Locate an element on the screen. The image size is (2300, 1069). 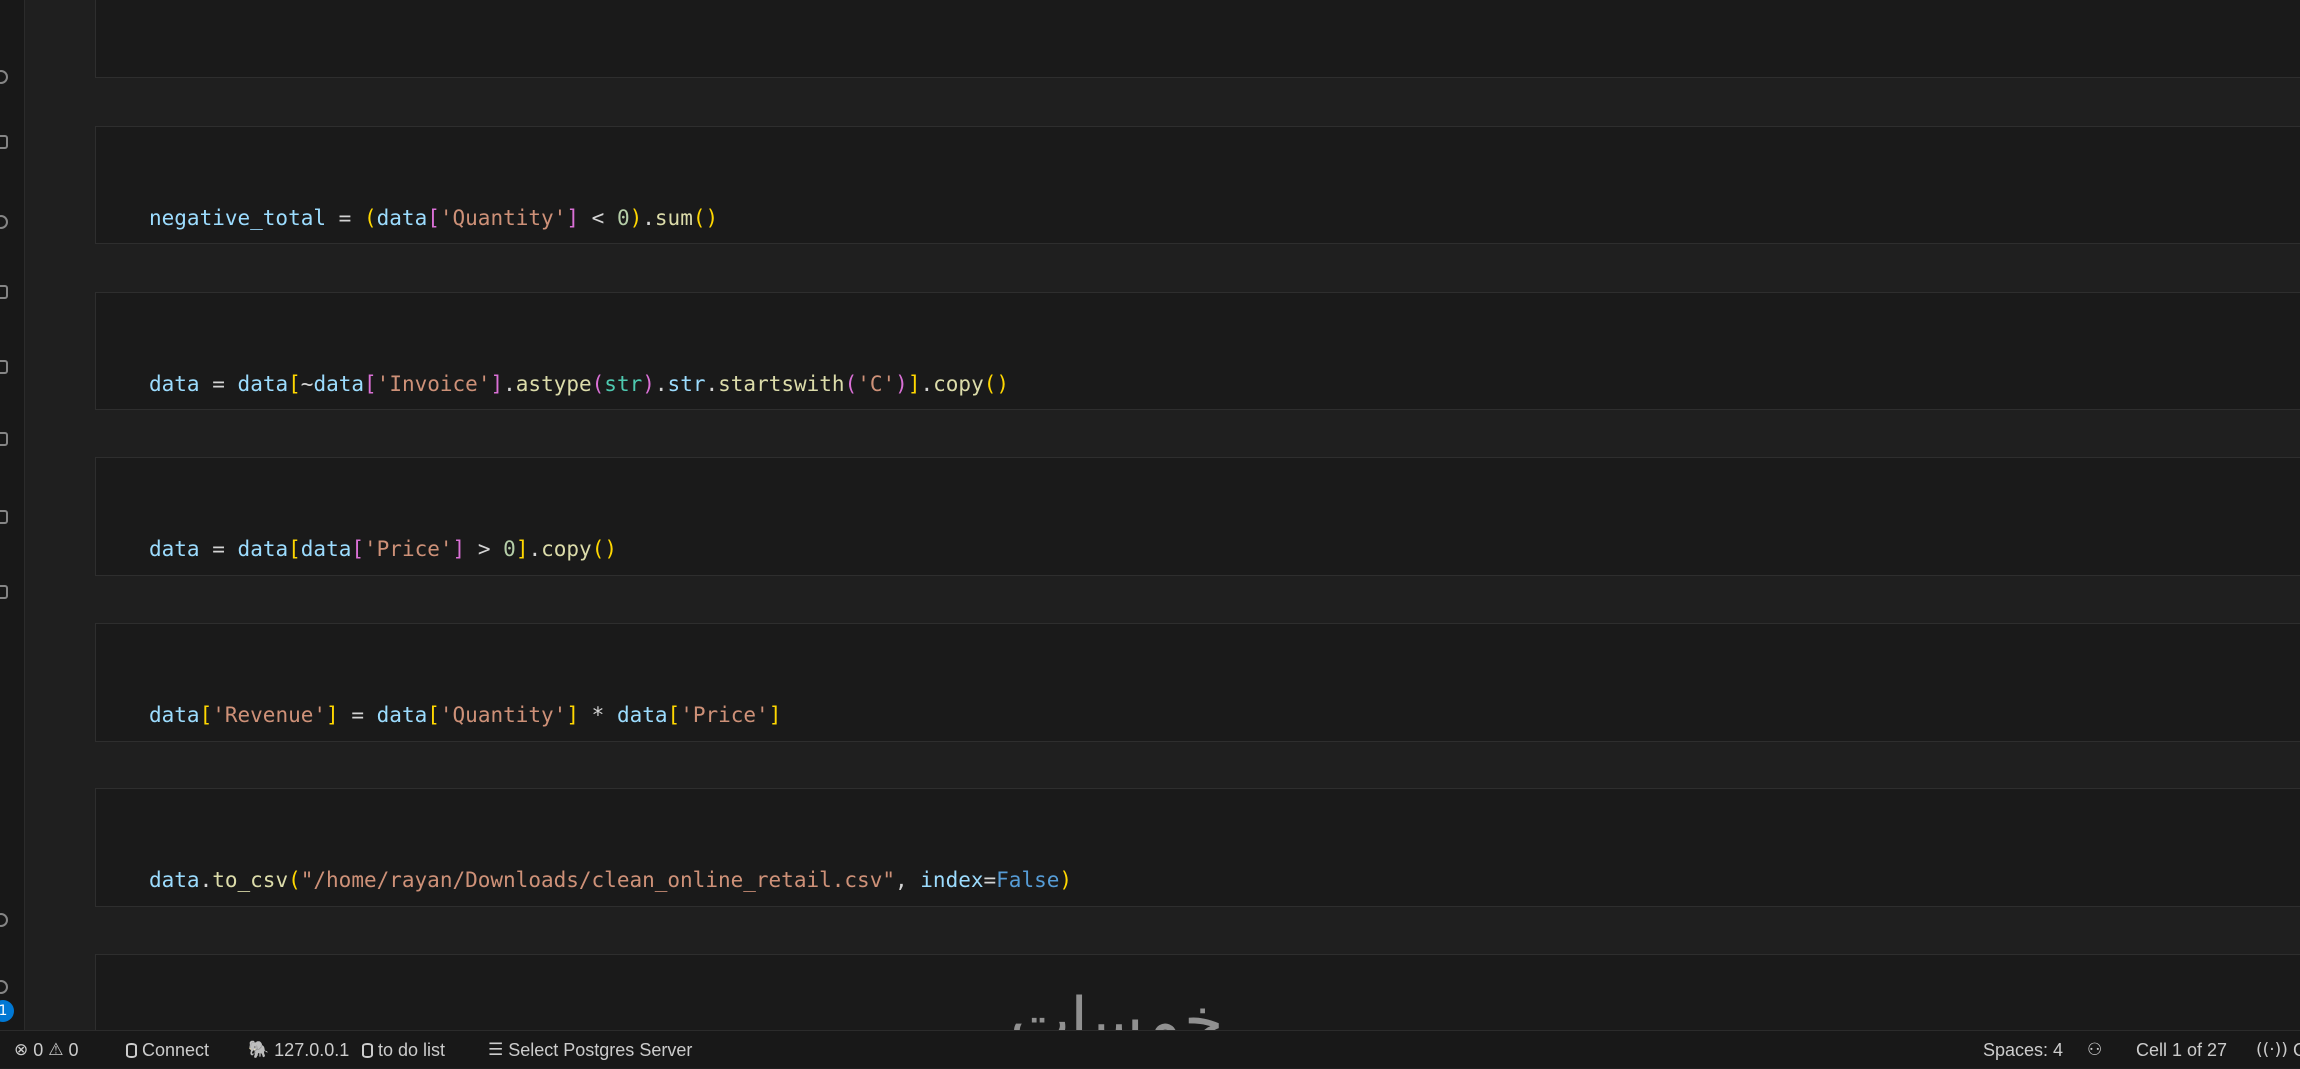
postgres-label: Select Postgres Server is located at coordinates (600, 1050).